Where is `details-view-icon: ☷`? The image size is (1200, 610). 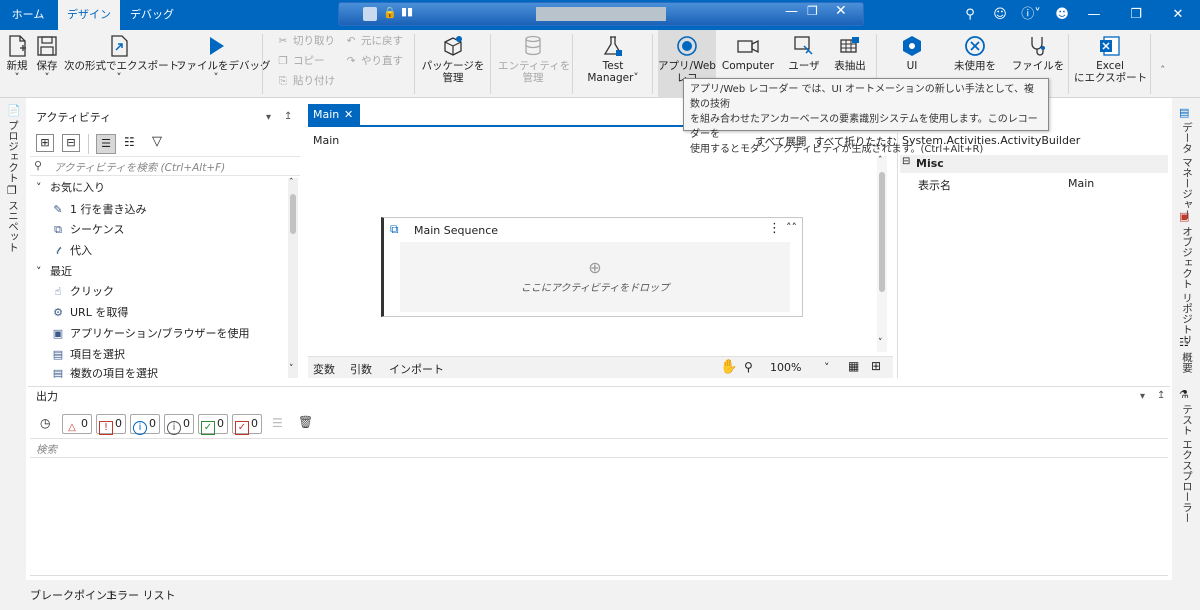
details-view-icon: ☷ is located at coordinates (129, 142).